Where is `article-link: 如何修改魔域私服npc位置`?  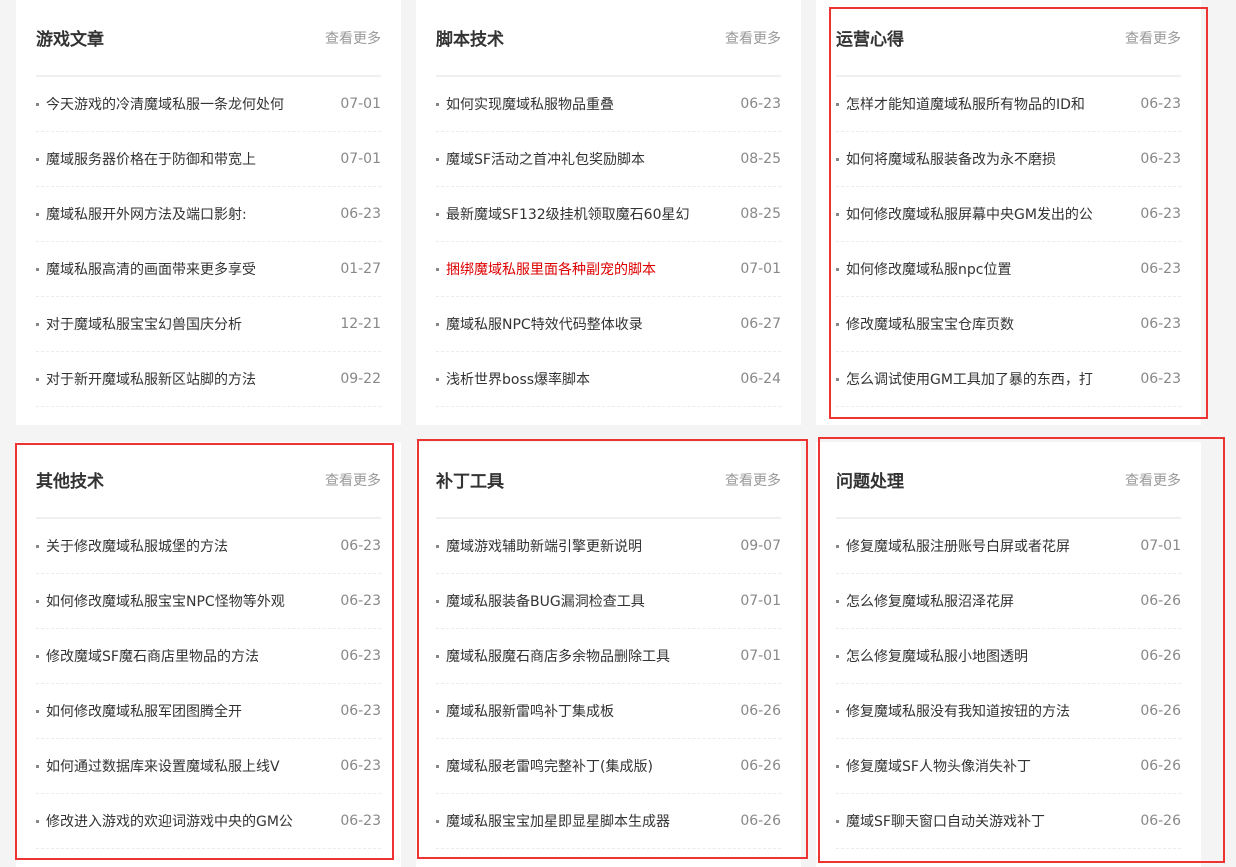 article-link: 如何修改魔域私服npc位置 is located at coordinates (987, 269).